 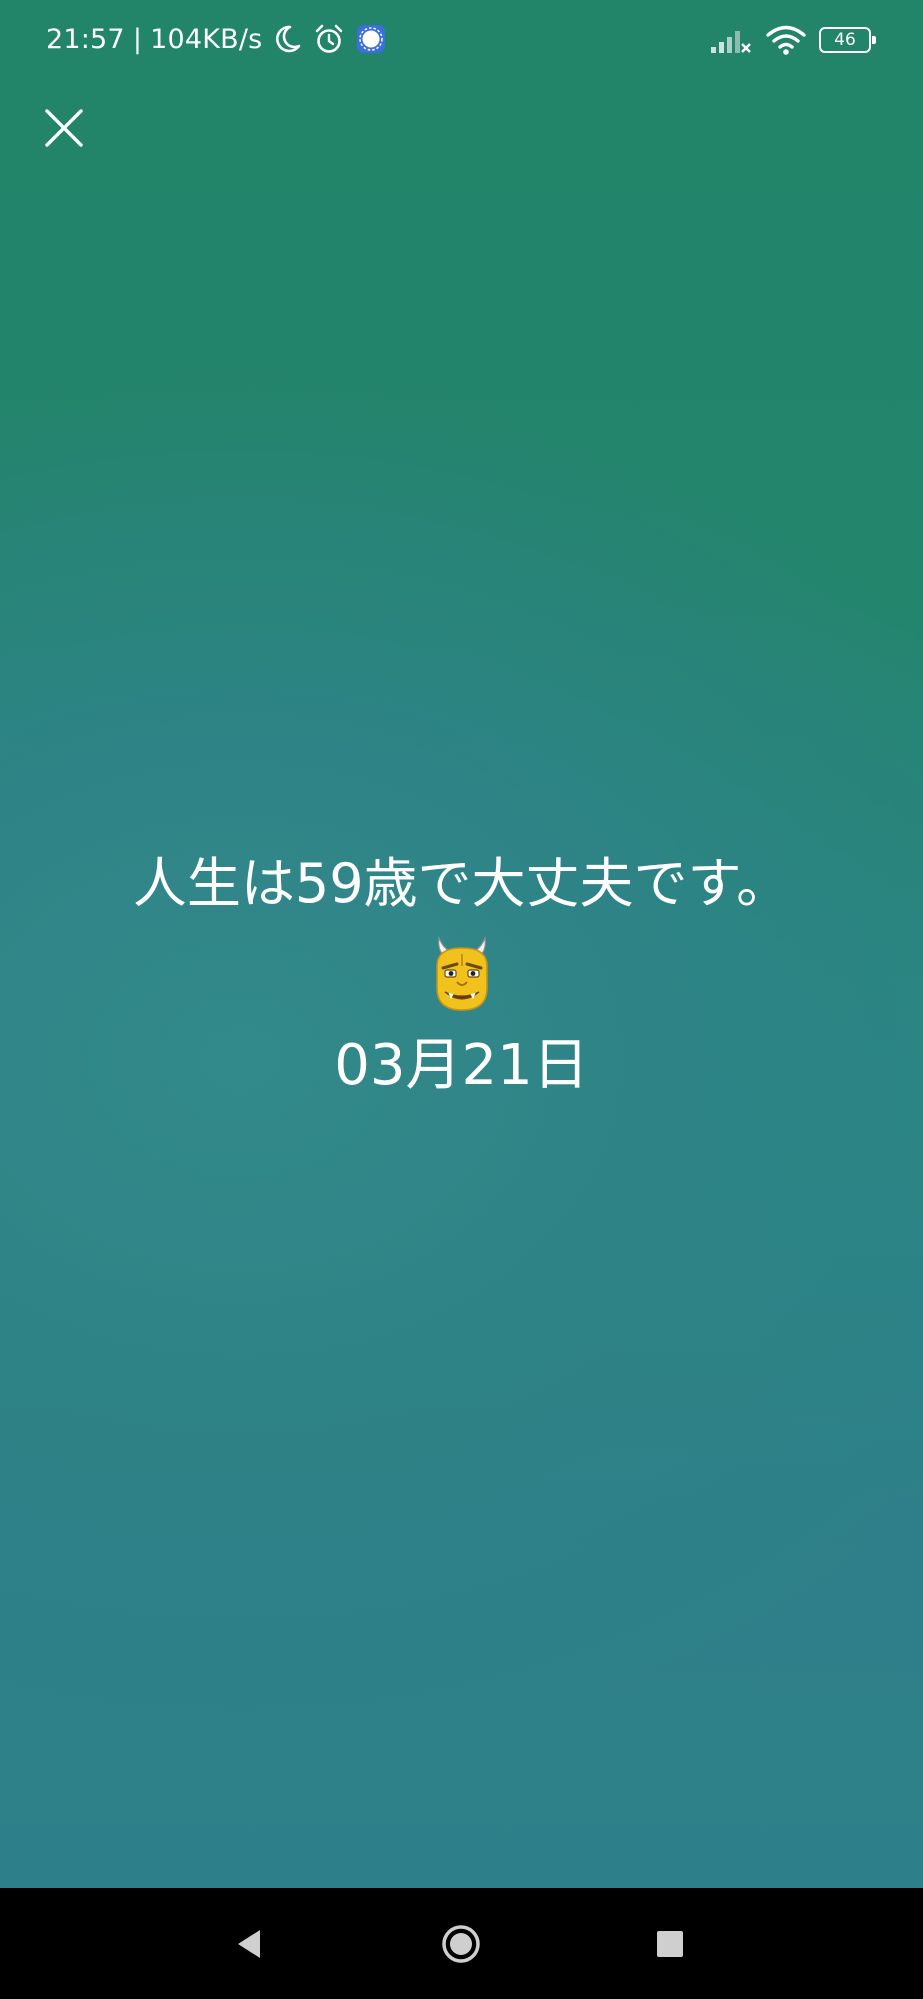 What do you see at coordinates (64, 128) in the screenshot?
I see `close-icon` at bounding box center [64, 128].